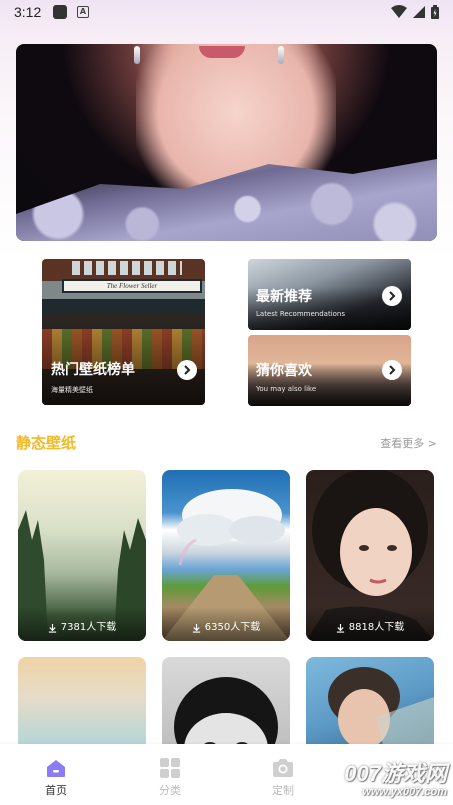 The height and width of the screenshot is (805, 453). I want to click on nav-home: 首页, so click(56, 774).